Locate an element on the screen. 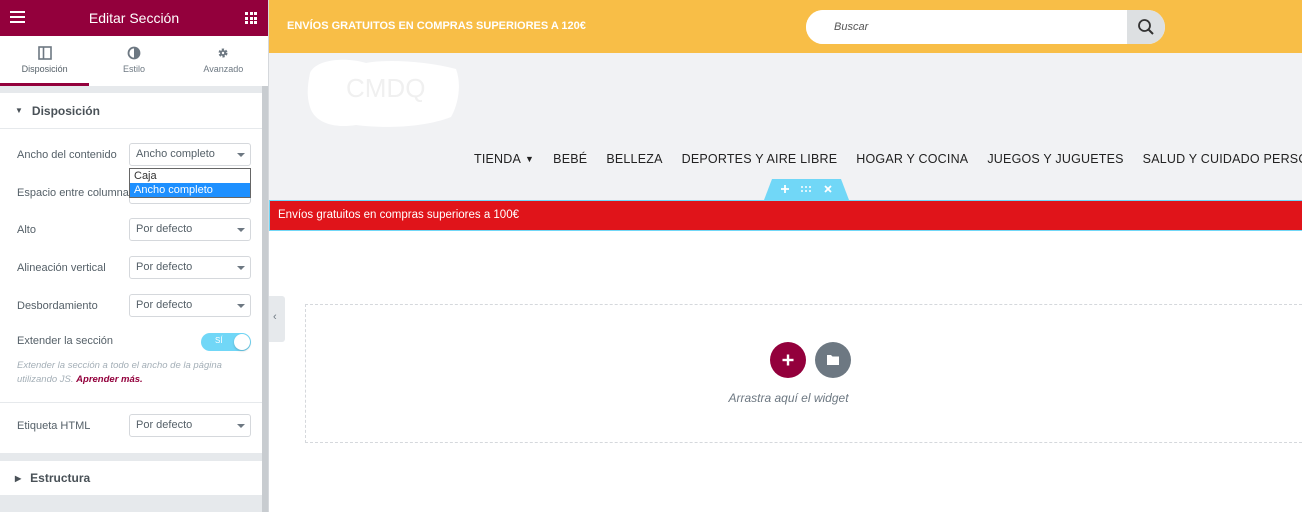 The width and height of the screenshot is (1302, 512). stretch-section-toggle: SÍ is located at coordinates (226, 342).